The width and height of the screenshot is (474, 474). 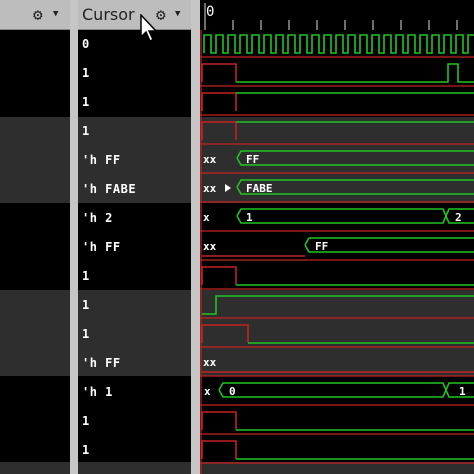 What do you see at coordinates (232, 391) in the screenshot?
I see `bus-value-label: 0` at bounding box center [232, 391].